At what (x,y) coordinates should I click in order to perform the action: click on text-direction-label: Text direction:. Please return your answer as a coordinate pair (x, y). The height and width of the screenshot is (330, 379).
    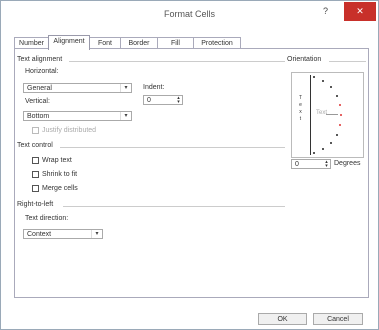
    Looking at the image, I should click on (47, 218).